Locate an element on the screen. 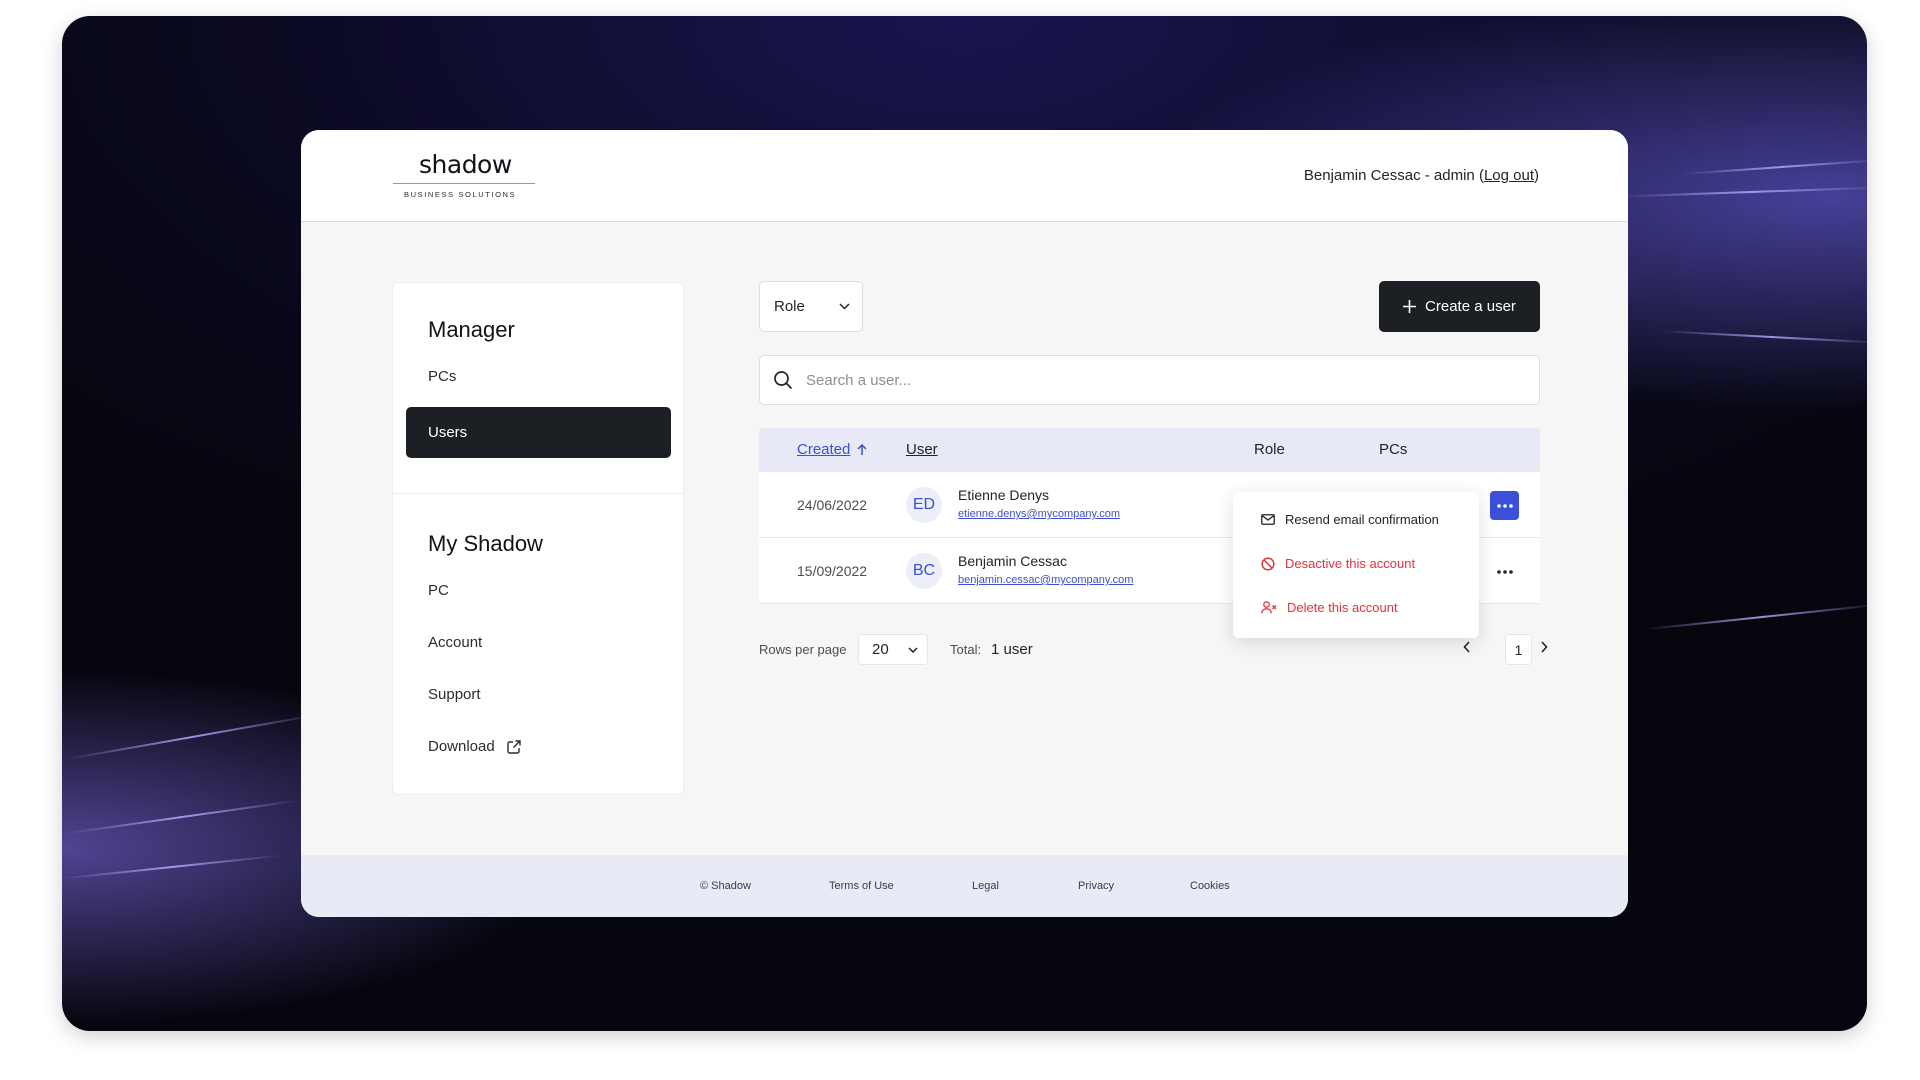 This screenshot has height=1080, width=1920. user-info: Benjamin Cessac - admin (Log out) is located at coordinates (1421, 175).